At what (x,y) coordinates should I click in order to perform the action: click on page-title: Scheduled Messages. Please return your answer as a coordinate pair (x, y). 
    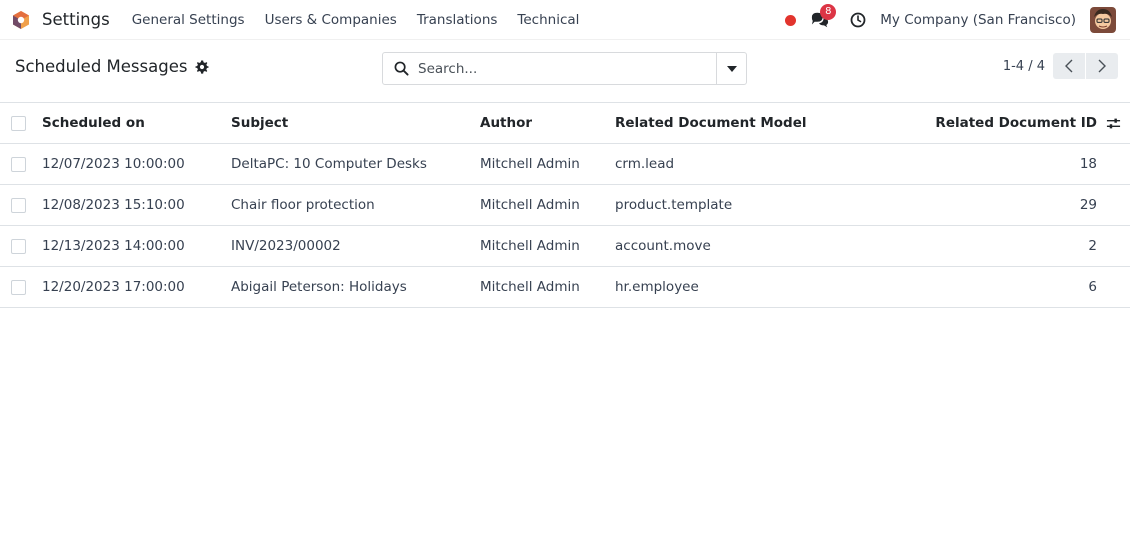
    Looking at the image, I should click on (112, 66).